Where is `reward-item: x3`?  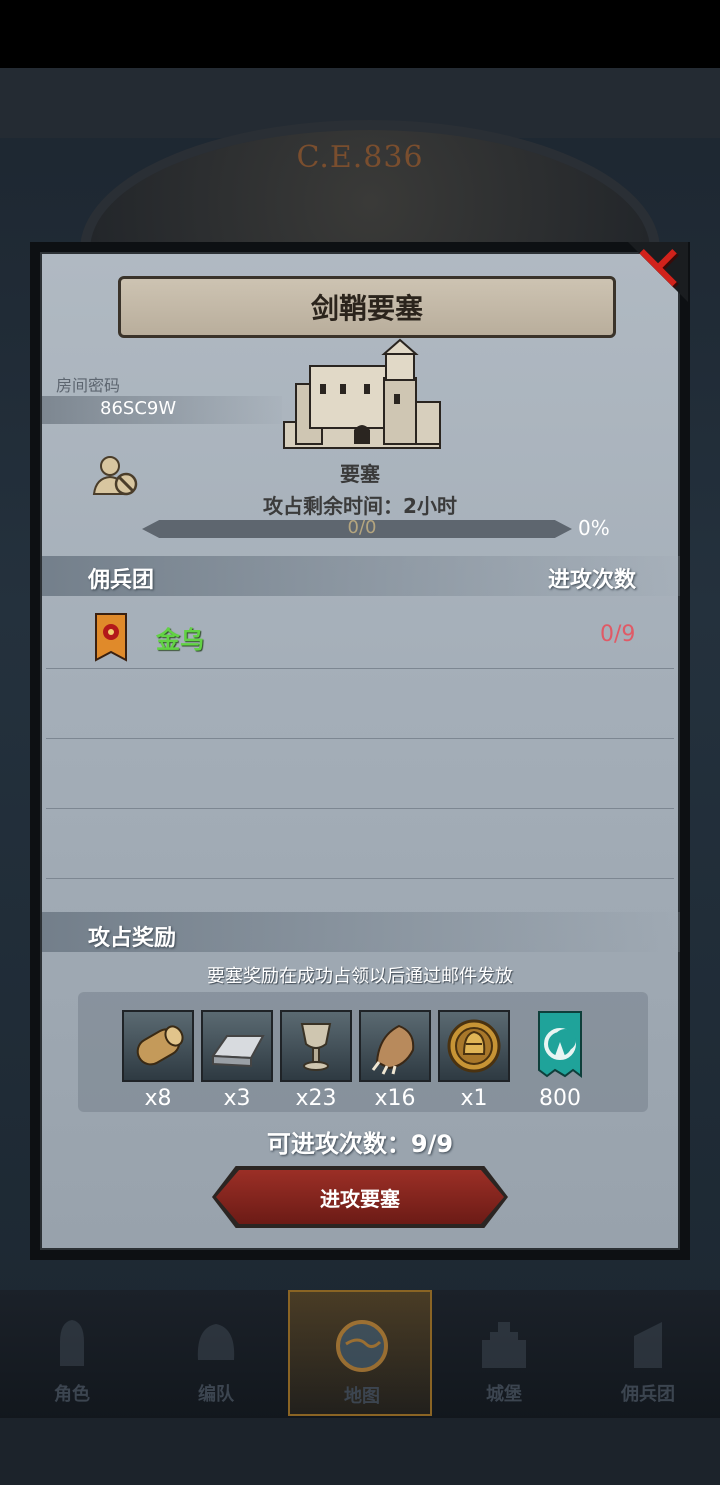
reward-item: x3 is located at coordinates (237, 1060).